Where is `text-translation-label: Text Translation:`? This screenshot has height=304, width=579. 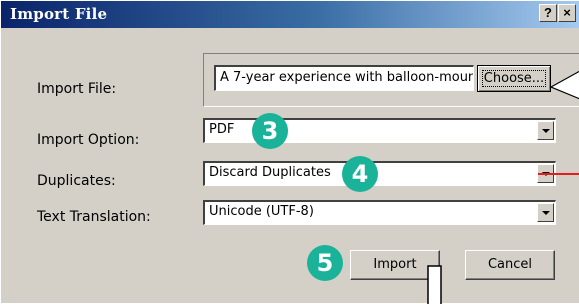
text-translation-label: Text Translation: is located at coordinates (94, 217).